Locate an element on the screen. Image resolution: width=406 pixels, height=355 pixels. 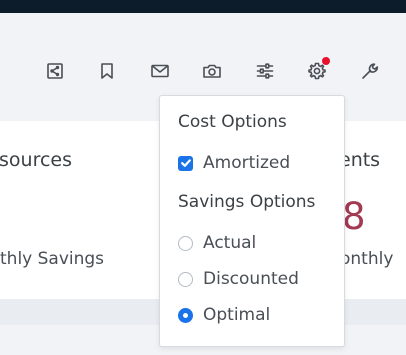
cost-options-heading: Cost Options is located at coordinates (232, 122).